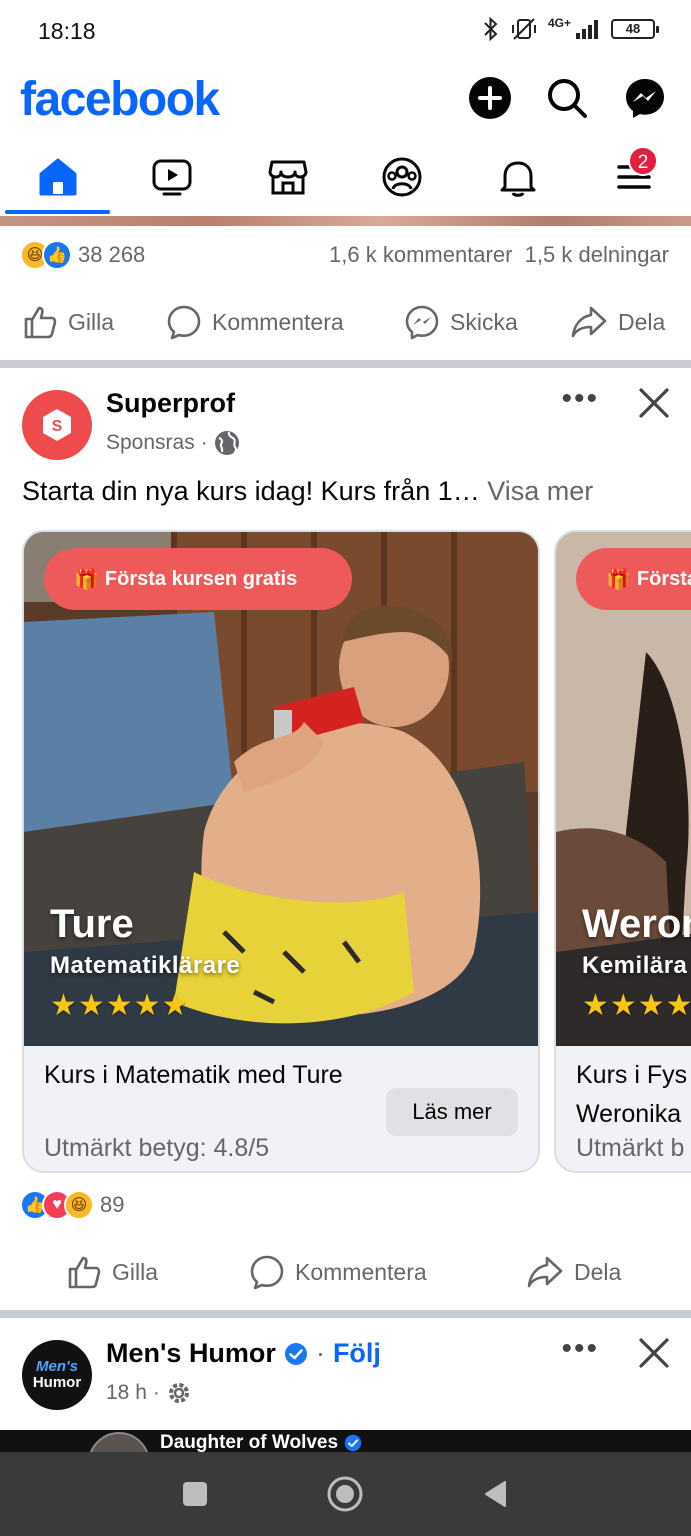 This screenshot has width=691, height=1536. What do you see at coordinates (119, 1442) in the screenshot?
I see `preview-avatar` at bounding box center [119, 1442].